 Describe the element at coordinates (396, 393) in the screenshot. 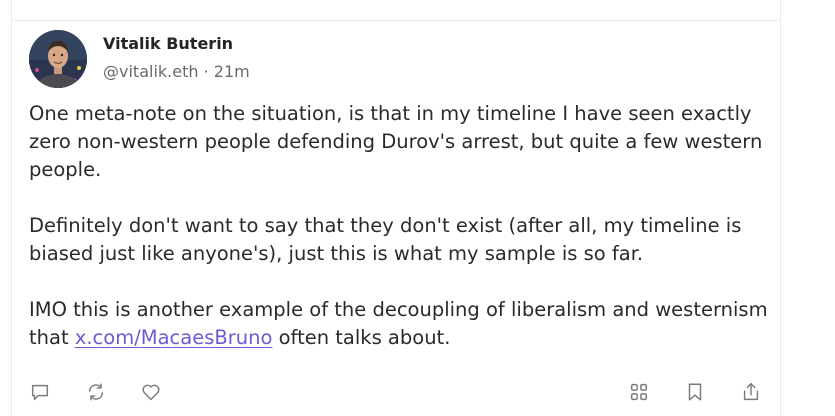

I see `post-actions-bar` at that location.